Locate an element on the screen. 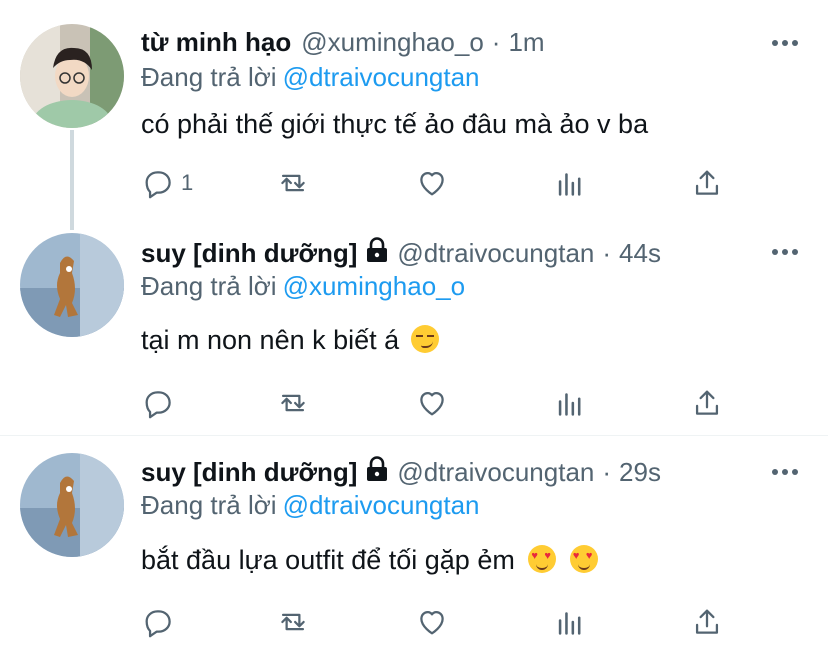 The image size is (828, 652). user-handle: @xuminghao_o is located at coordinates (392, 42).